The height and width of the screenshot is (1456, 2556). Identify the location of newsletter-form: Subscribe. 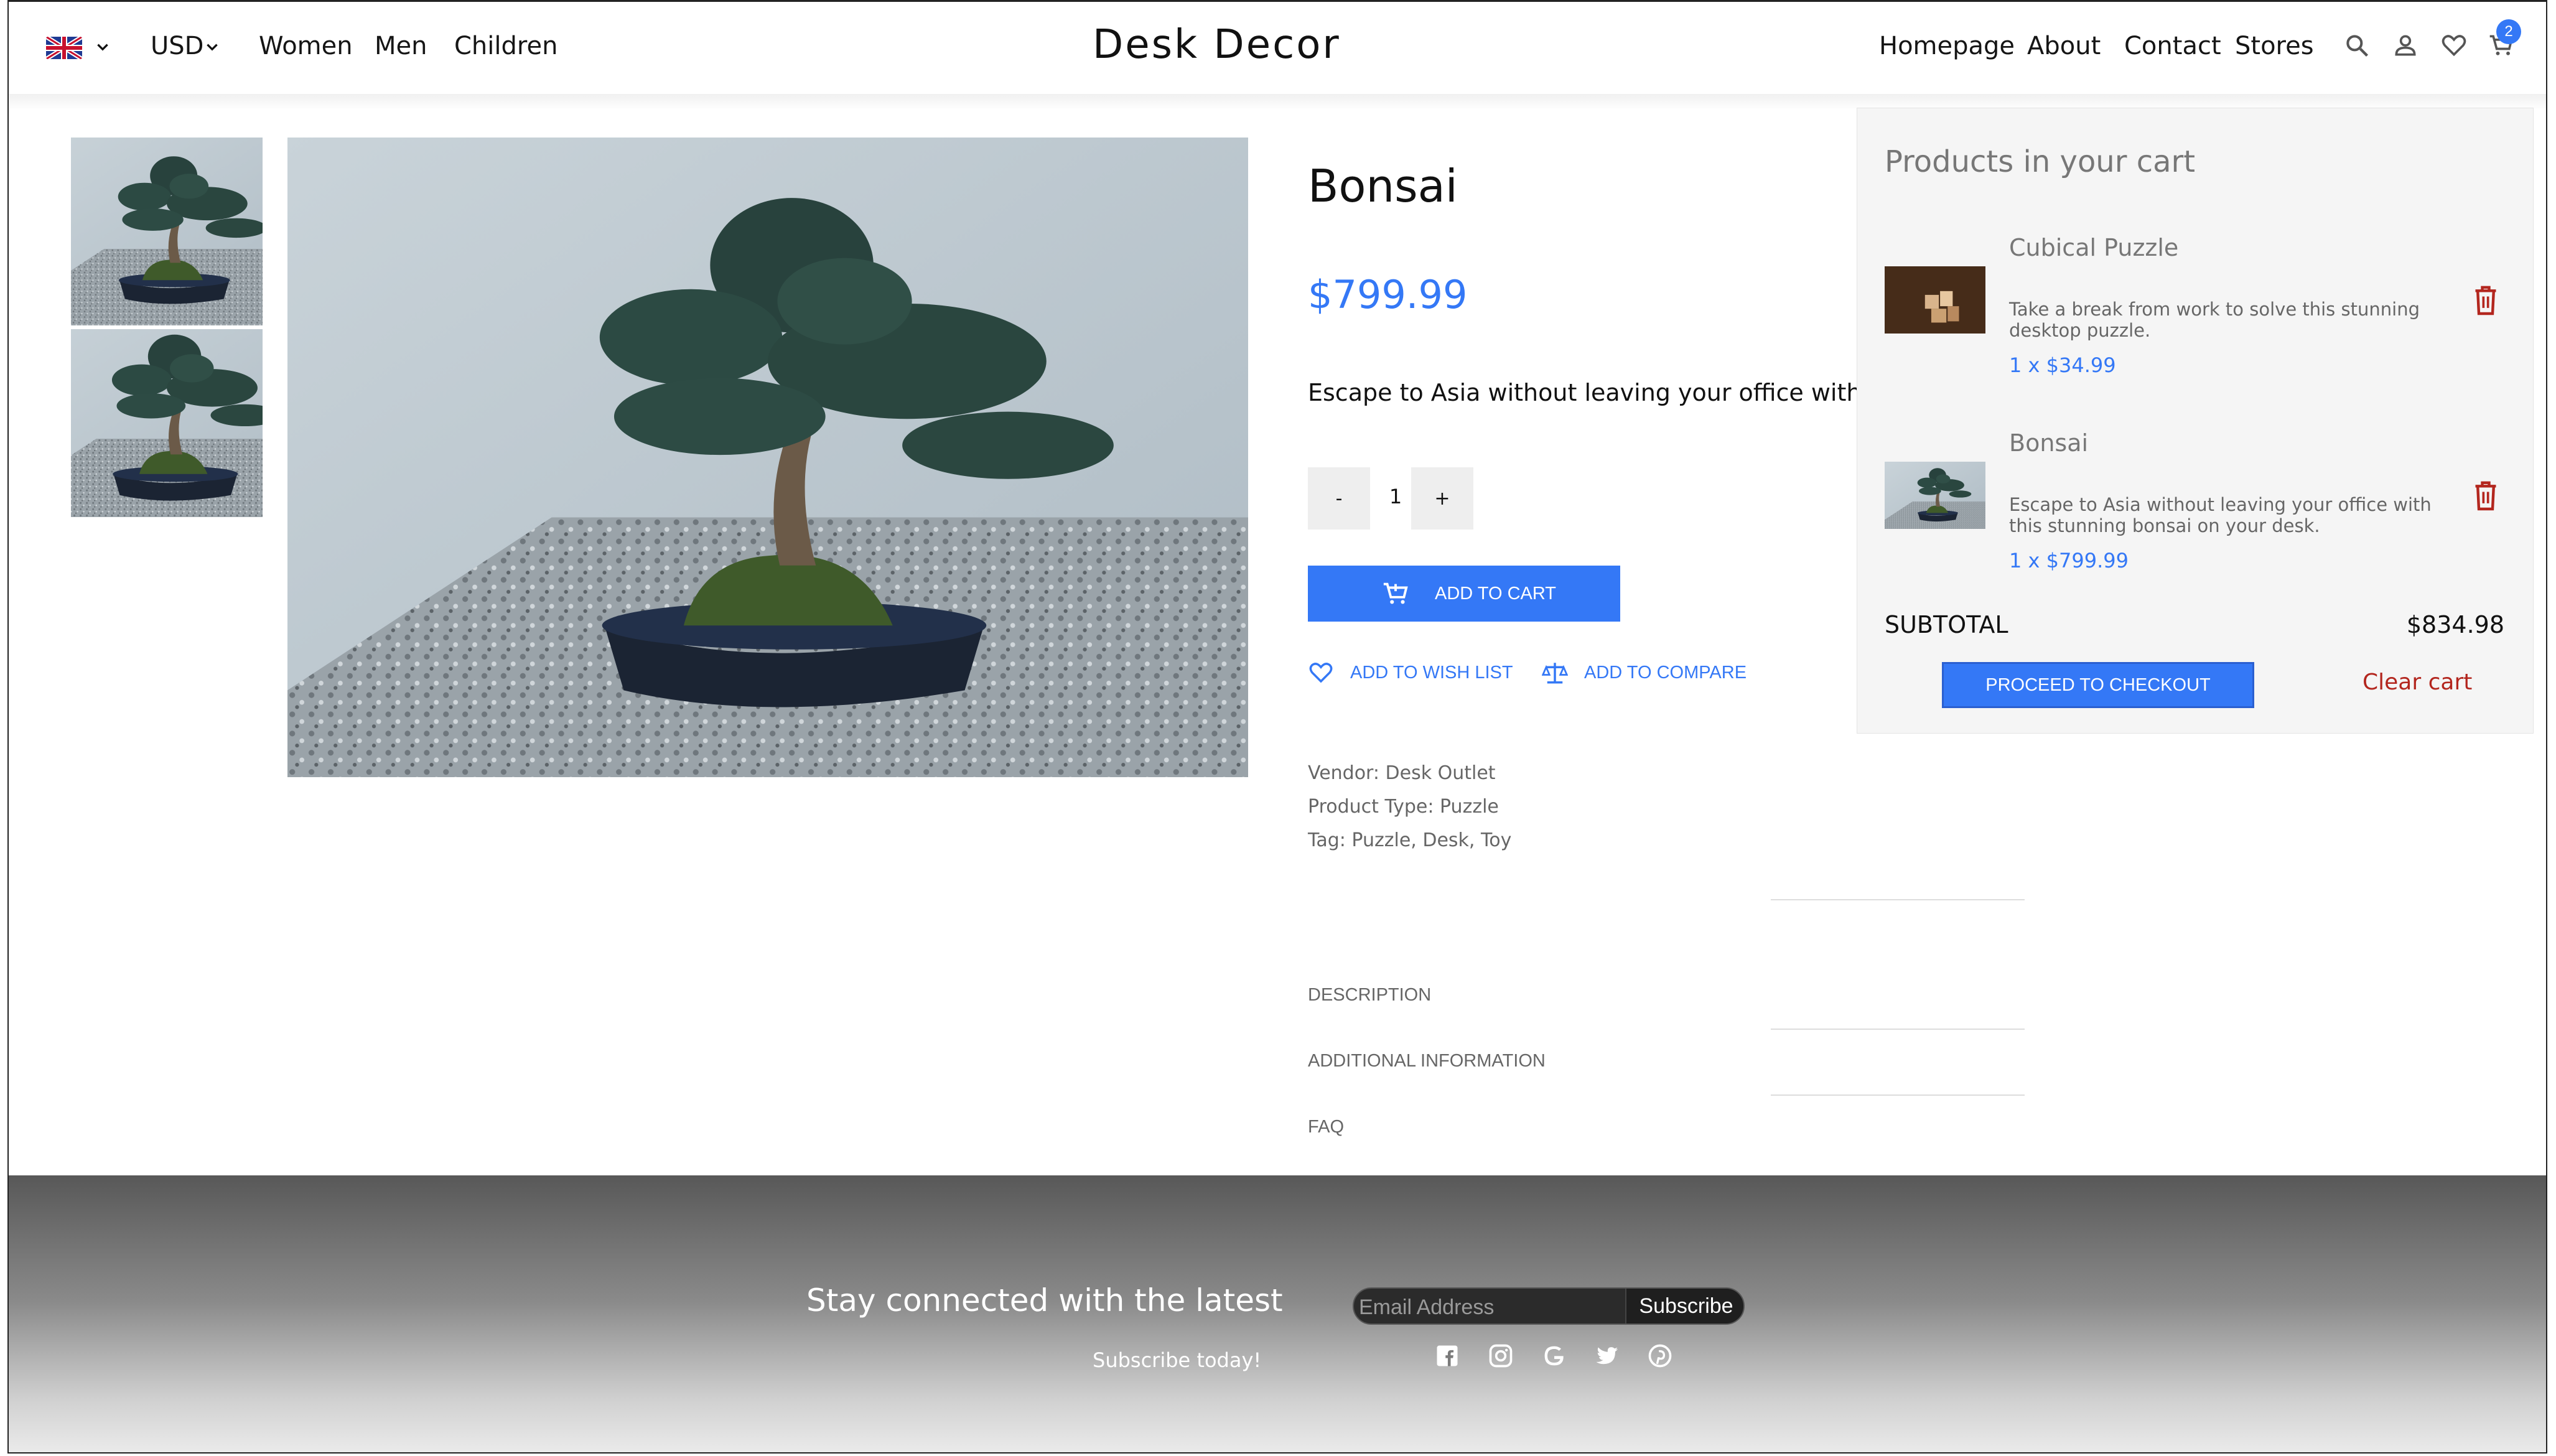
(1549, 1306).